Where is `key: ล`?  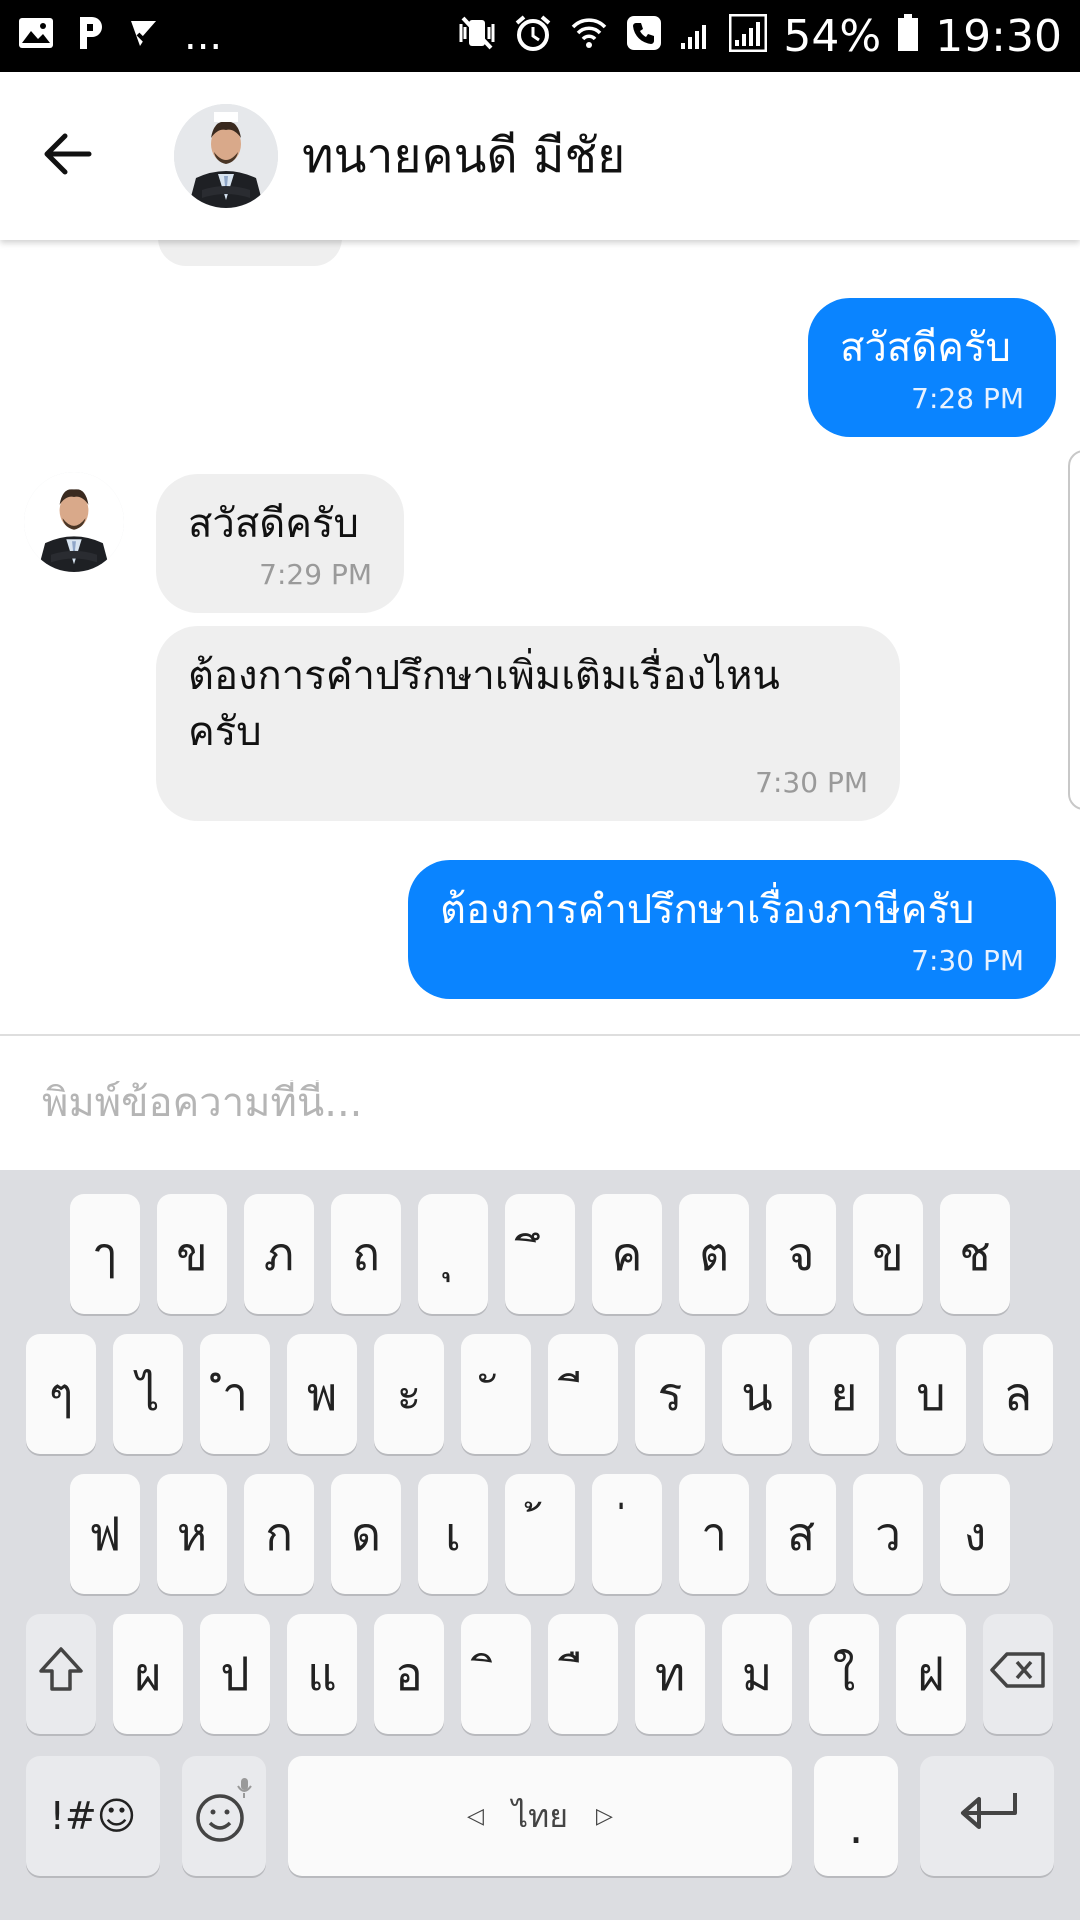 key: ล is located at coordinates (1018, 1394).